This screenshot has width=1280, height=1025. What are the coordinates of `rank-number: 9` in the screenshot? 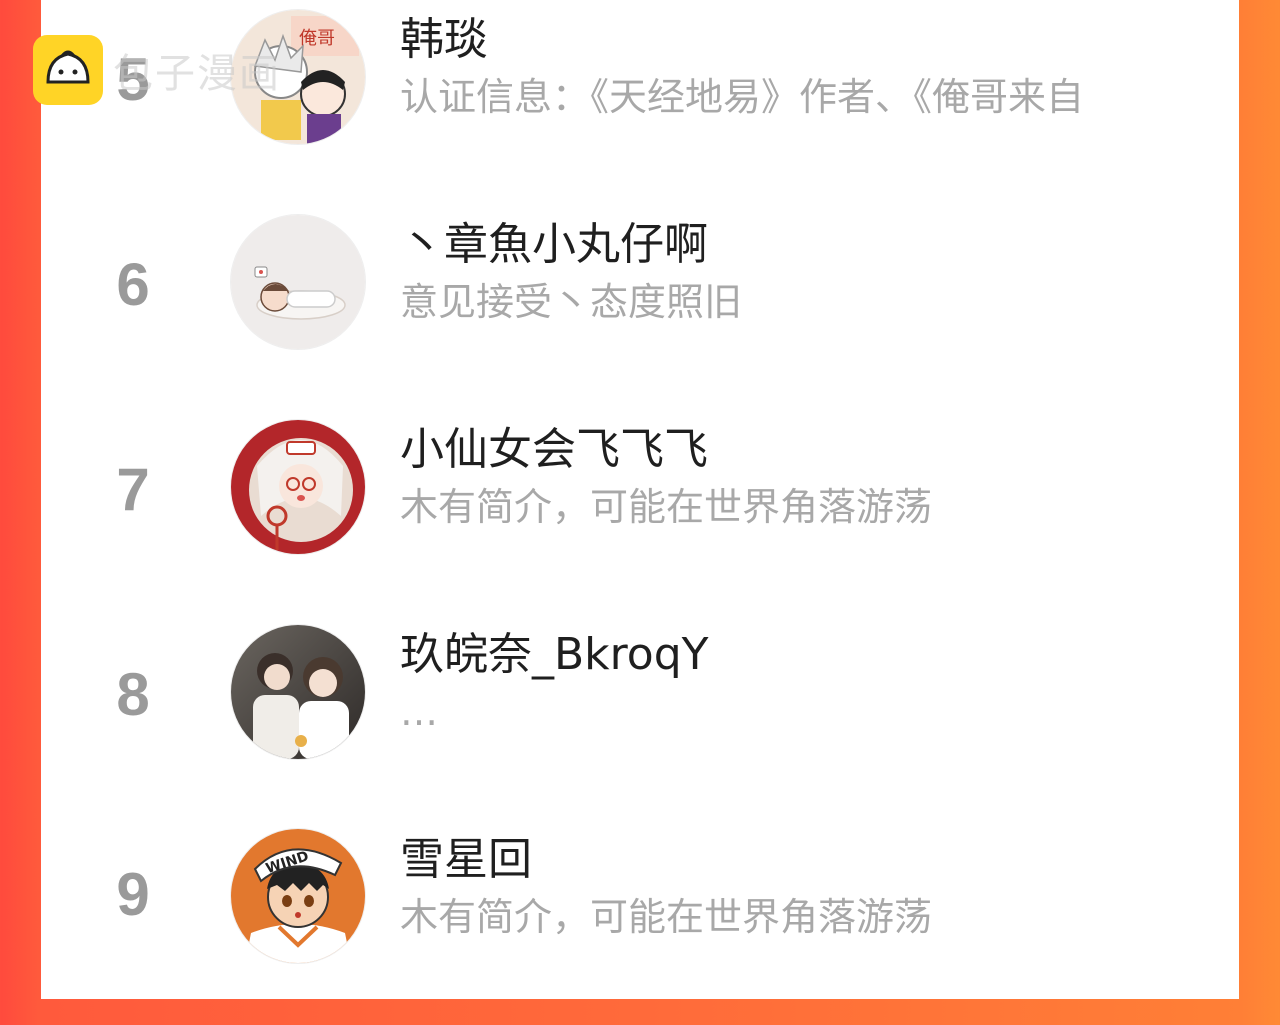 It's located at (133, 894).